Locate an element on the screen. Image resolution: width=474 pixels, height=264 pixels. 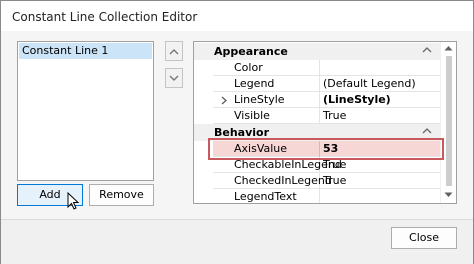
close-button: Close is located at coordinates (424, 238).